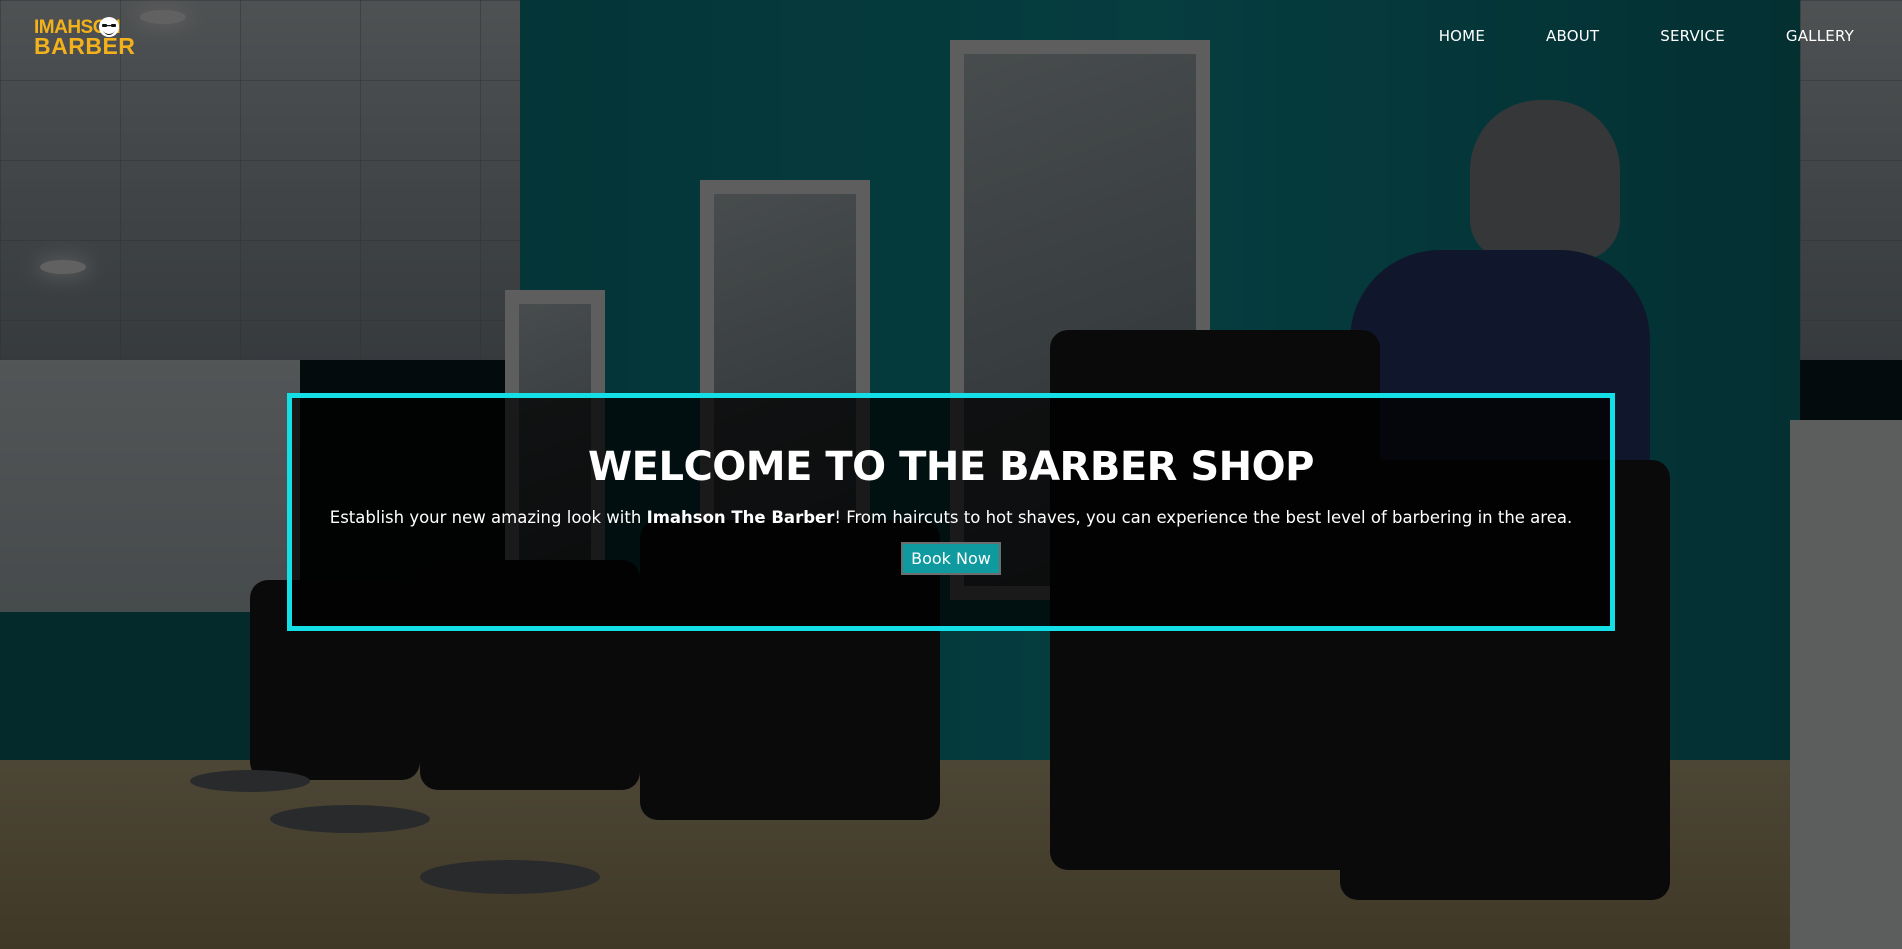  I want to click on bearded-face-icon, so click(109, 27).